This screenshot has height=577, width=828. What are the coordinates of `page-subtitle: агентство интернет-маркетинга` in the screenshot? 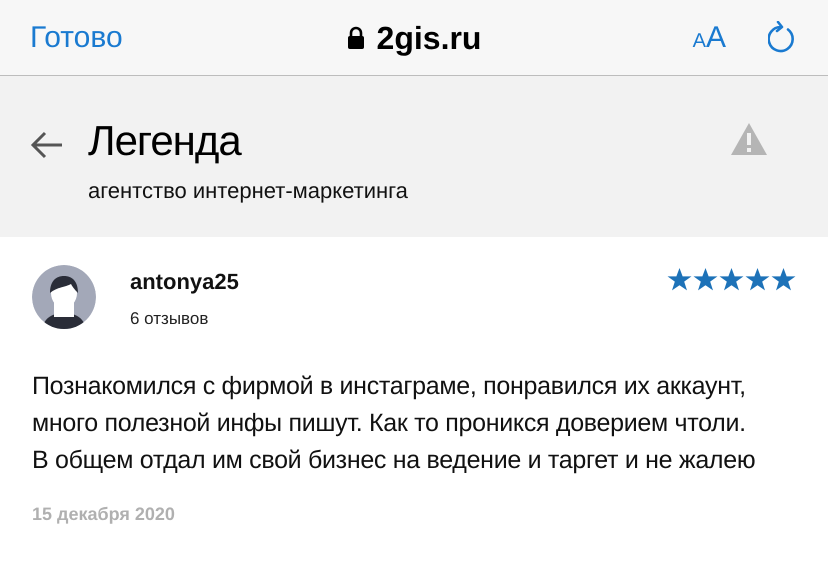 It's located at (248, 191).